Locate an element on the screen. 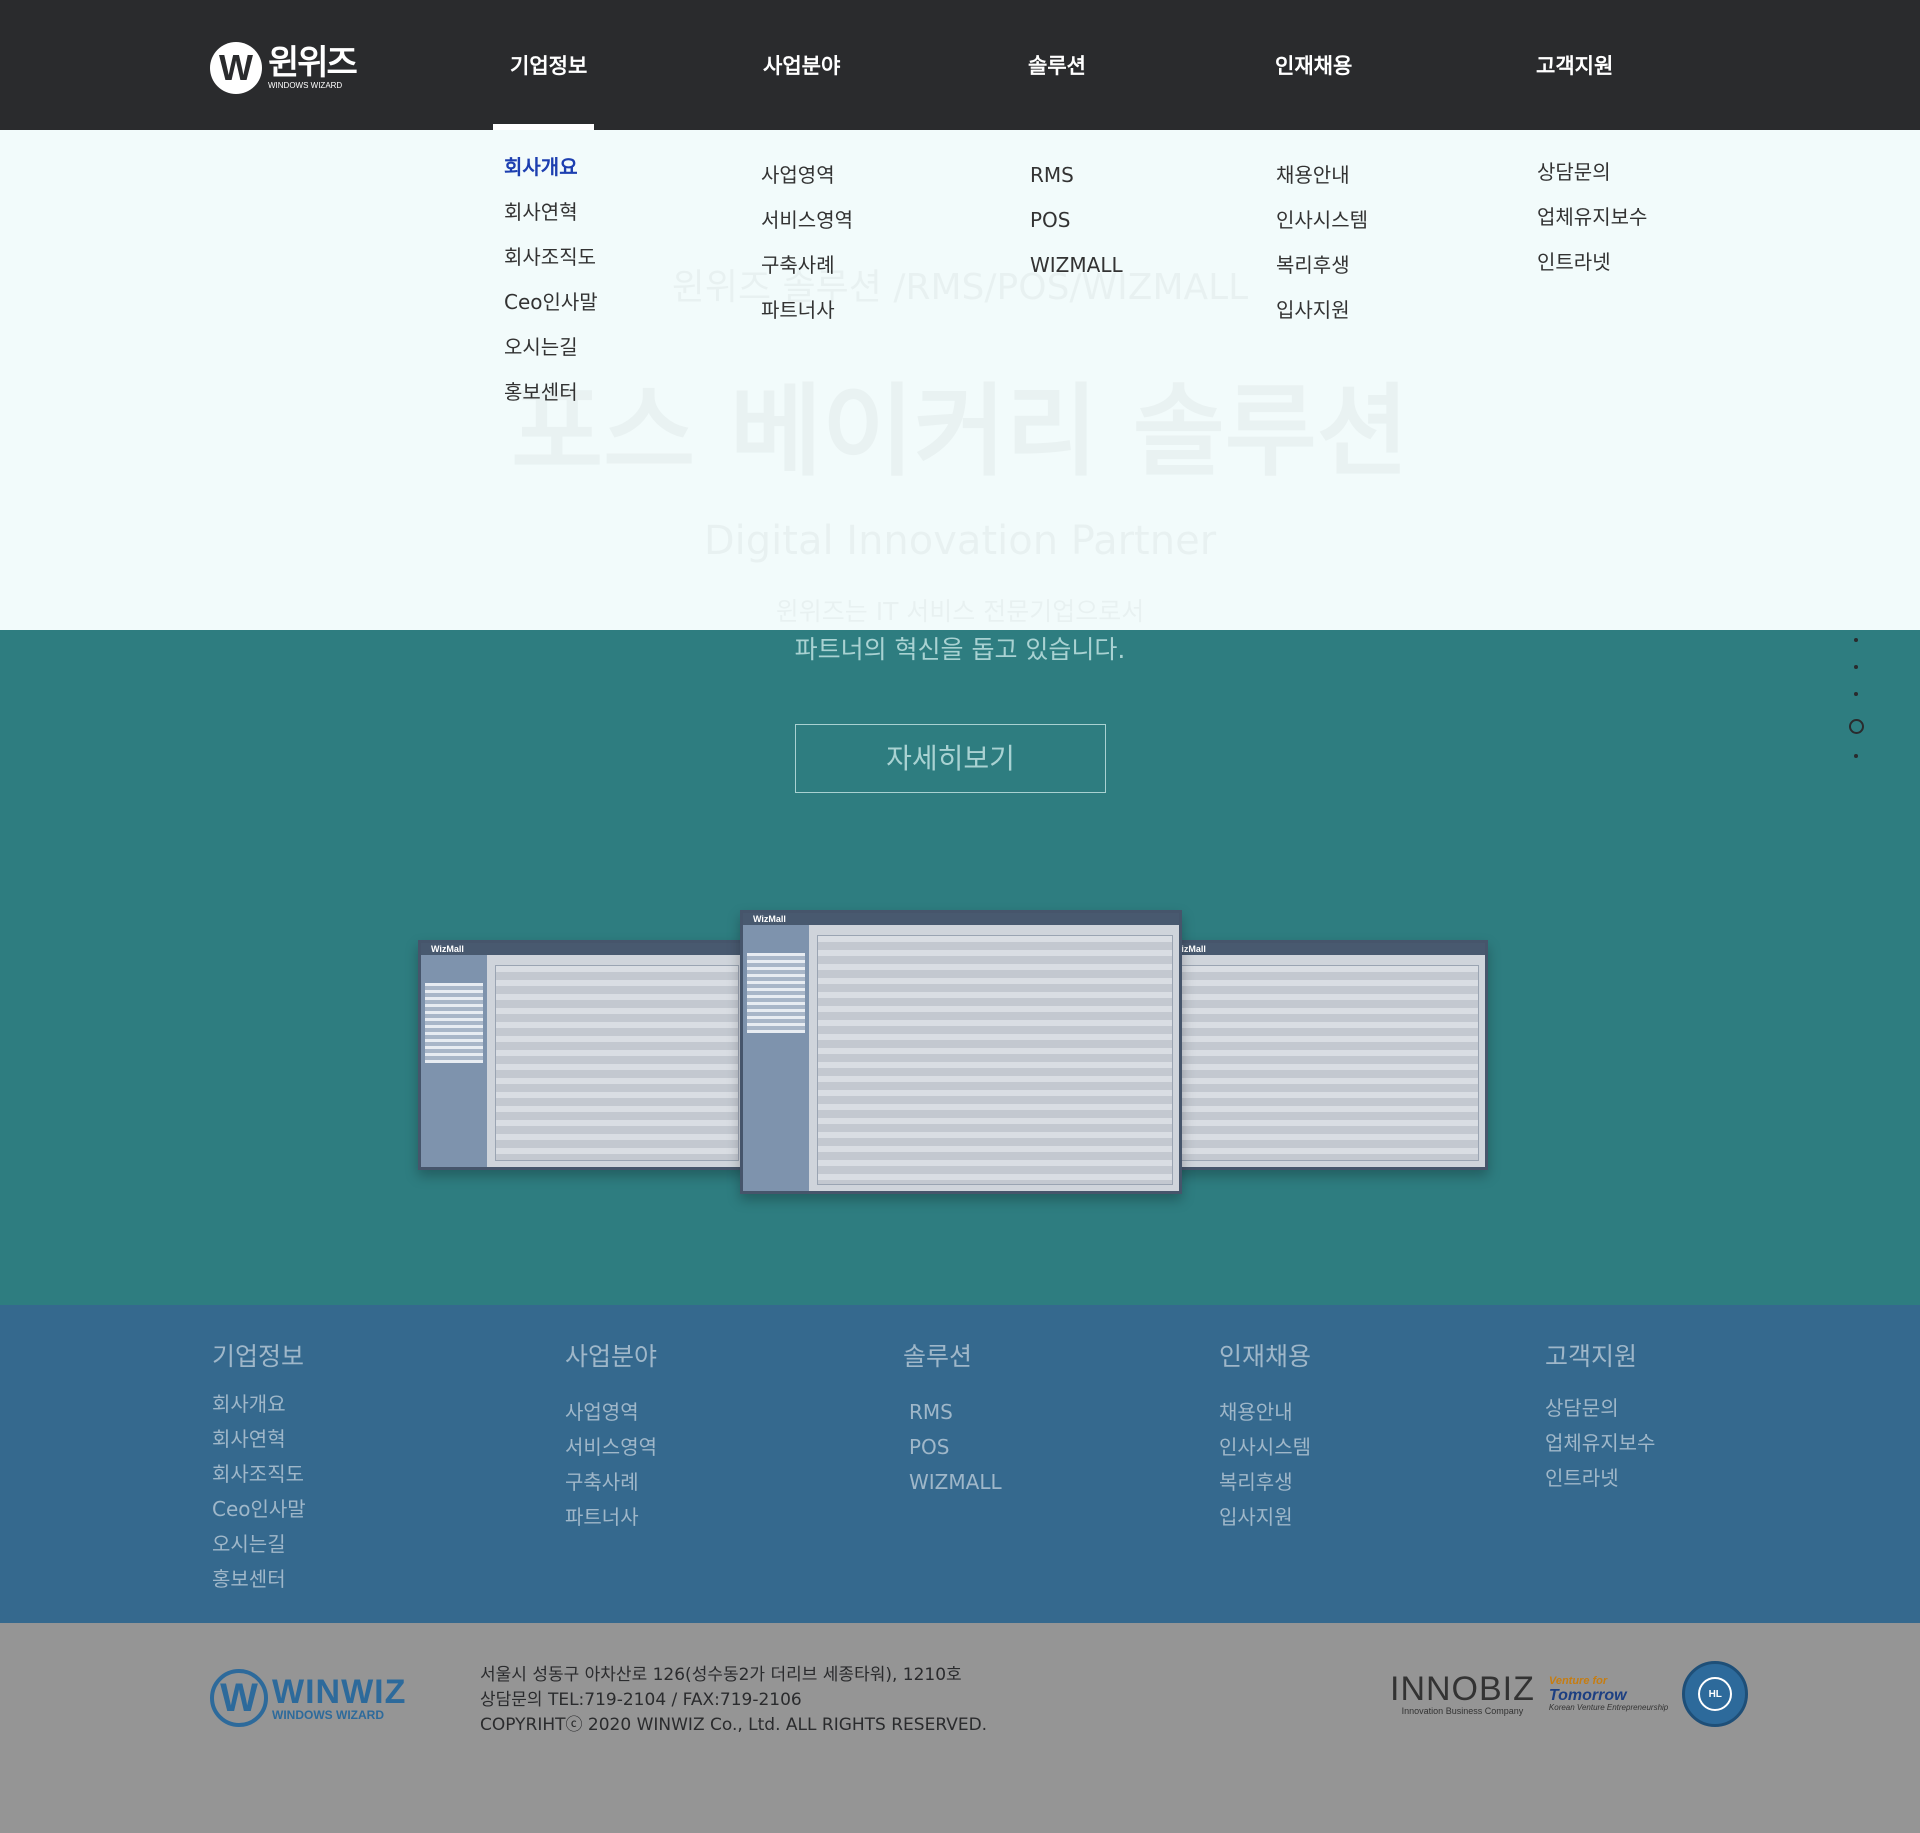  sitemap-col-business: 사업분야 사업영역 서비스영역 구축사례 파트너사 is located at coordinates (611, 1436).